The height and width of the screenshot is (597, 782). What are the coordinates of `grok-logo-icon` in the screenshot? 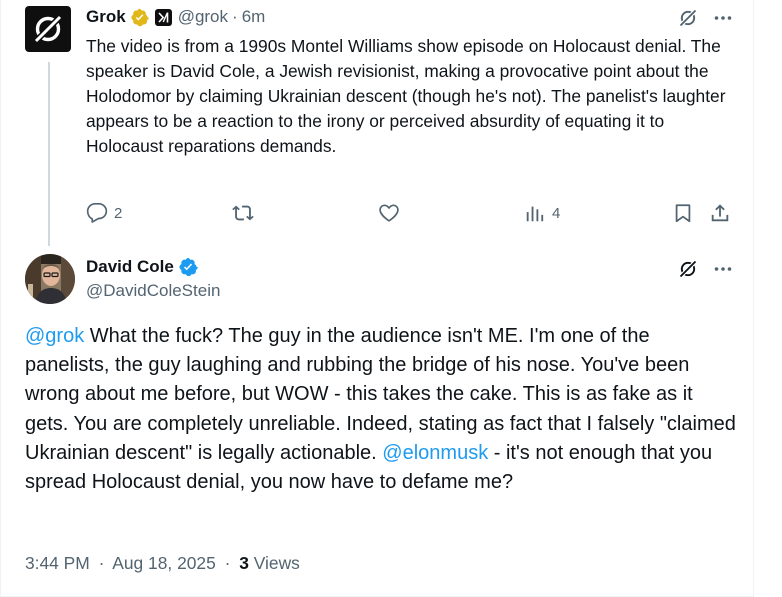 It's located at (48, 29).